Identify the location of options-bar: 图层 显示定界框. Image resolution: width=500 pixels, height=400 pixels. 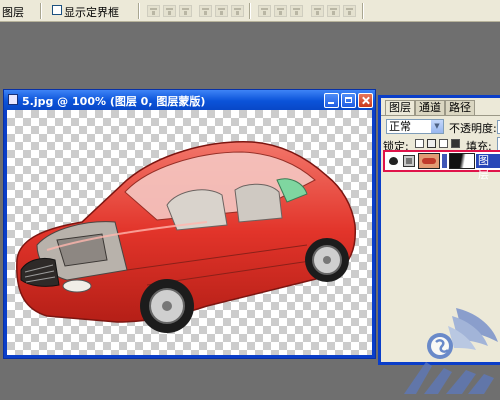
(250, 11).